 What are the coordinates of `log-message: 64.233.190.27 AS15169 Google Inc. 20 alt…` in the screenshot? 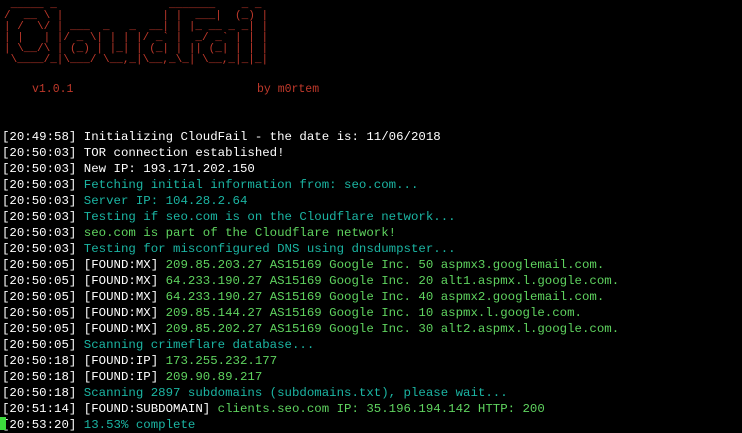 It's located at (392, 281).